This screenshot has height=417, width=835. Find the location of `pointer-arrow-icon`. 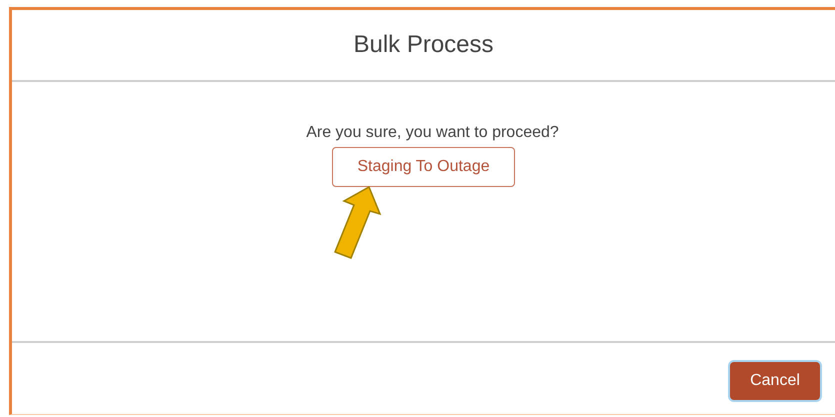

pointer-arrow-icon is located at coordinates (357, 223).